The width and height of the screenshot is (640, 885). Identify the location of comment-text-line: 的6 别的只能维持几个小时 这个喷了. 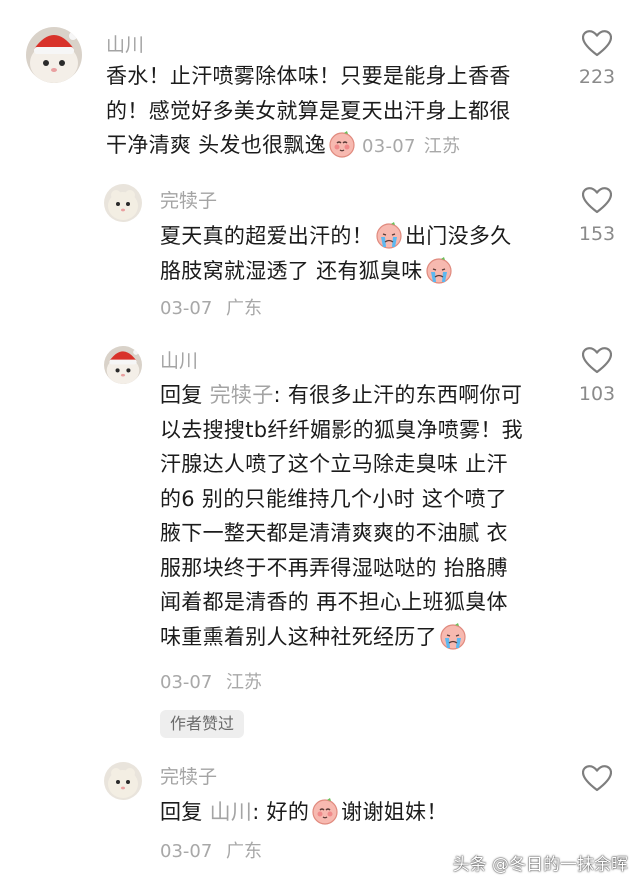
(334, 498).